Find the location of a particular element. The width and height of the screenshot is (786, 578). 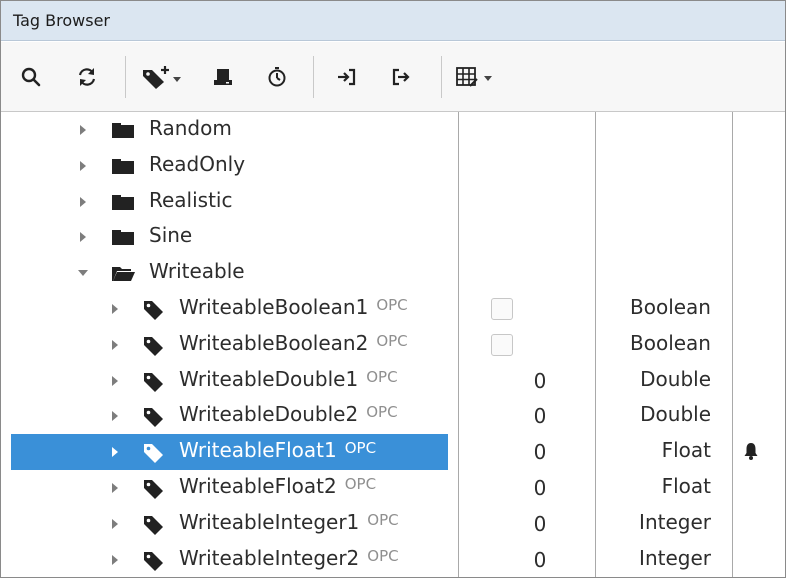

tag-name: WriteableInteger1 is located at coordinates (269, 521).